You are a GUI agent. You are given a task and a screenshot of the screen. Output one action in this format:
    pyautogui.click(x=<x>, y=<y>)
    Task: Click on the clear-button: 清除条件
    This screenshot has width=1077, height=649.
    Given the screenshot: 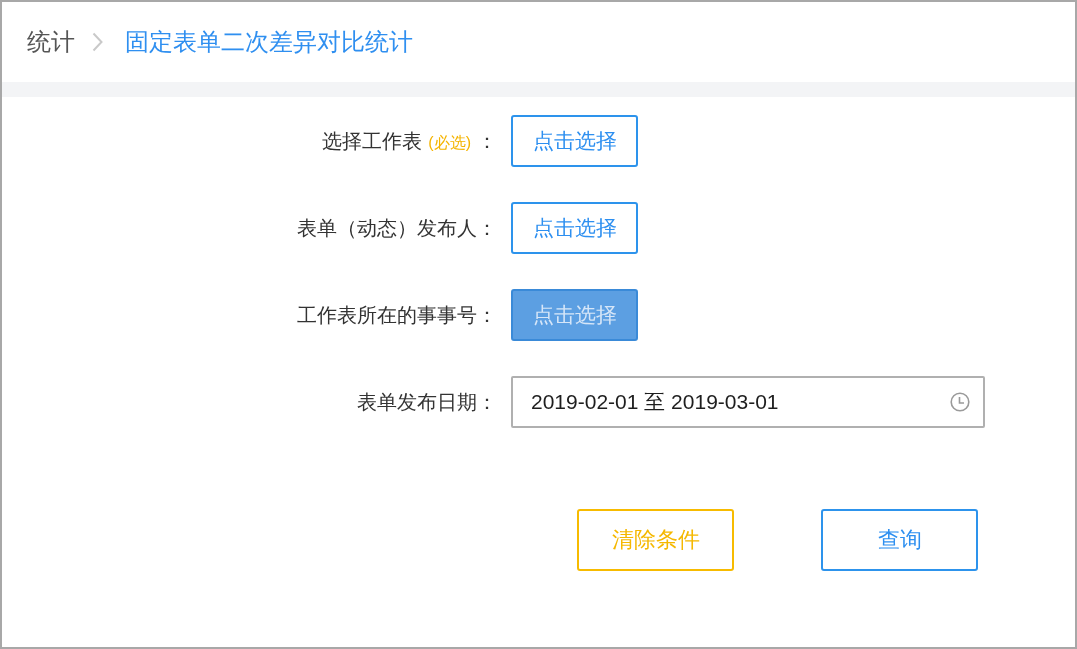 What is the action you would take?
    pyautogui.click(x=655, y=540)
    